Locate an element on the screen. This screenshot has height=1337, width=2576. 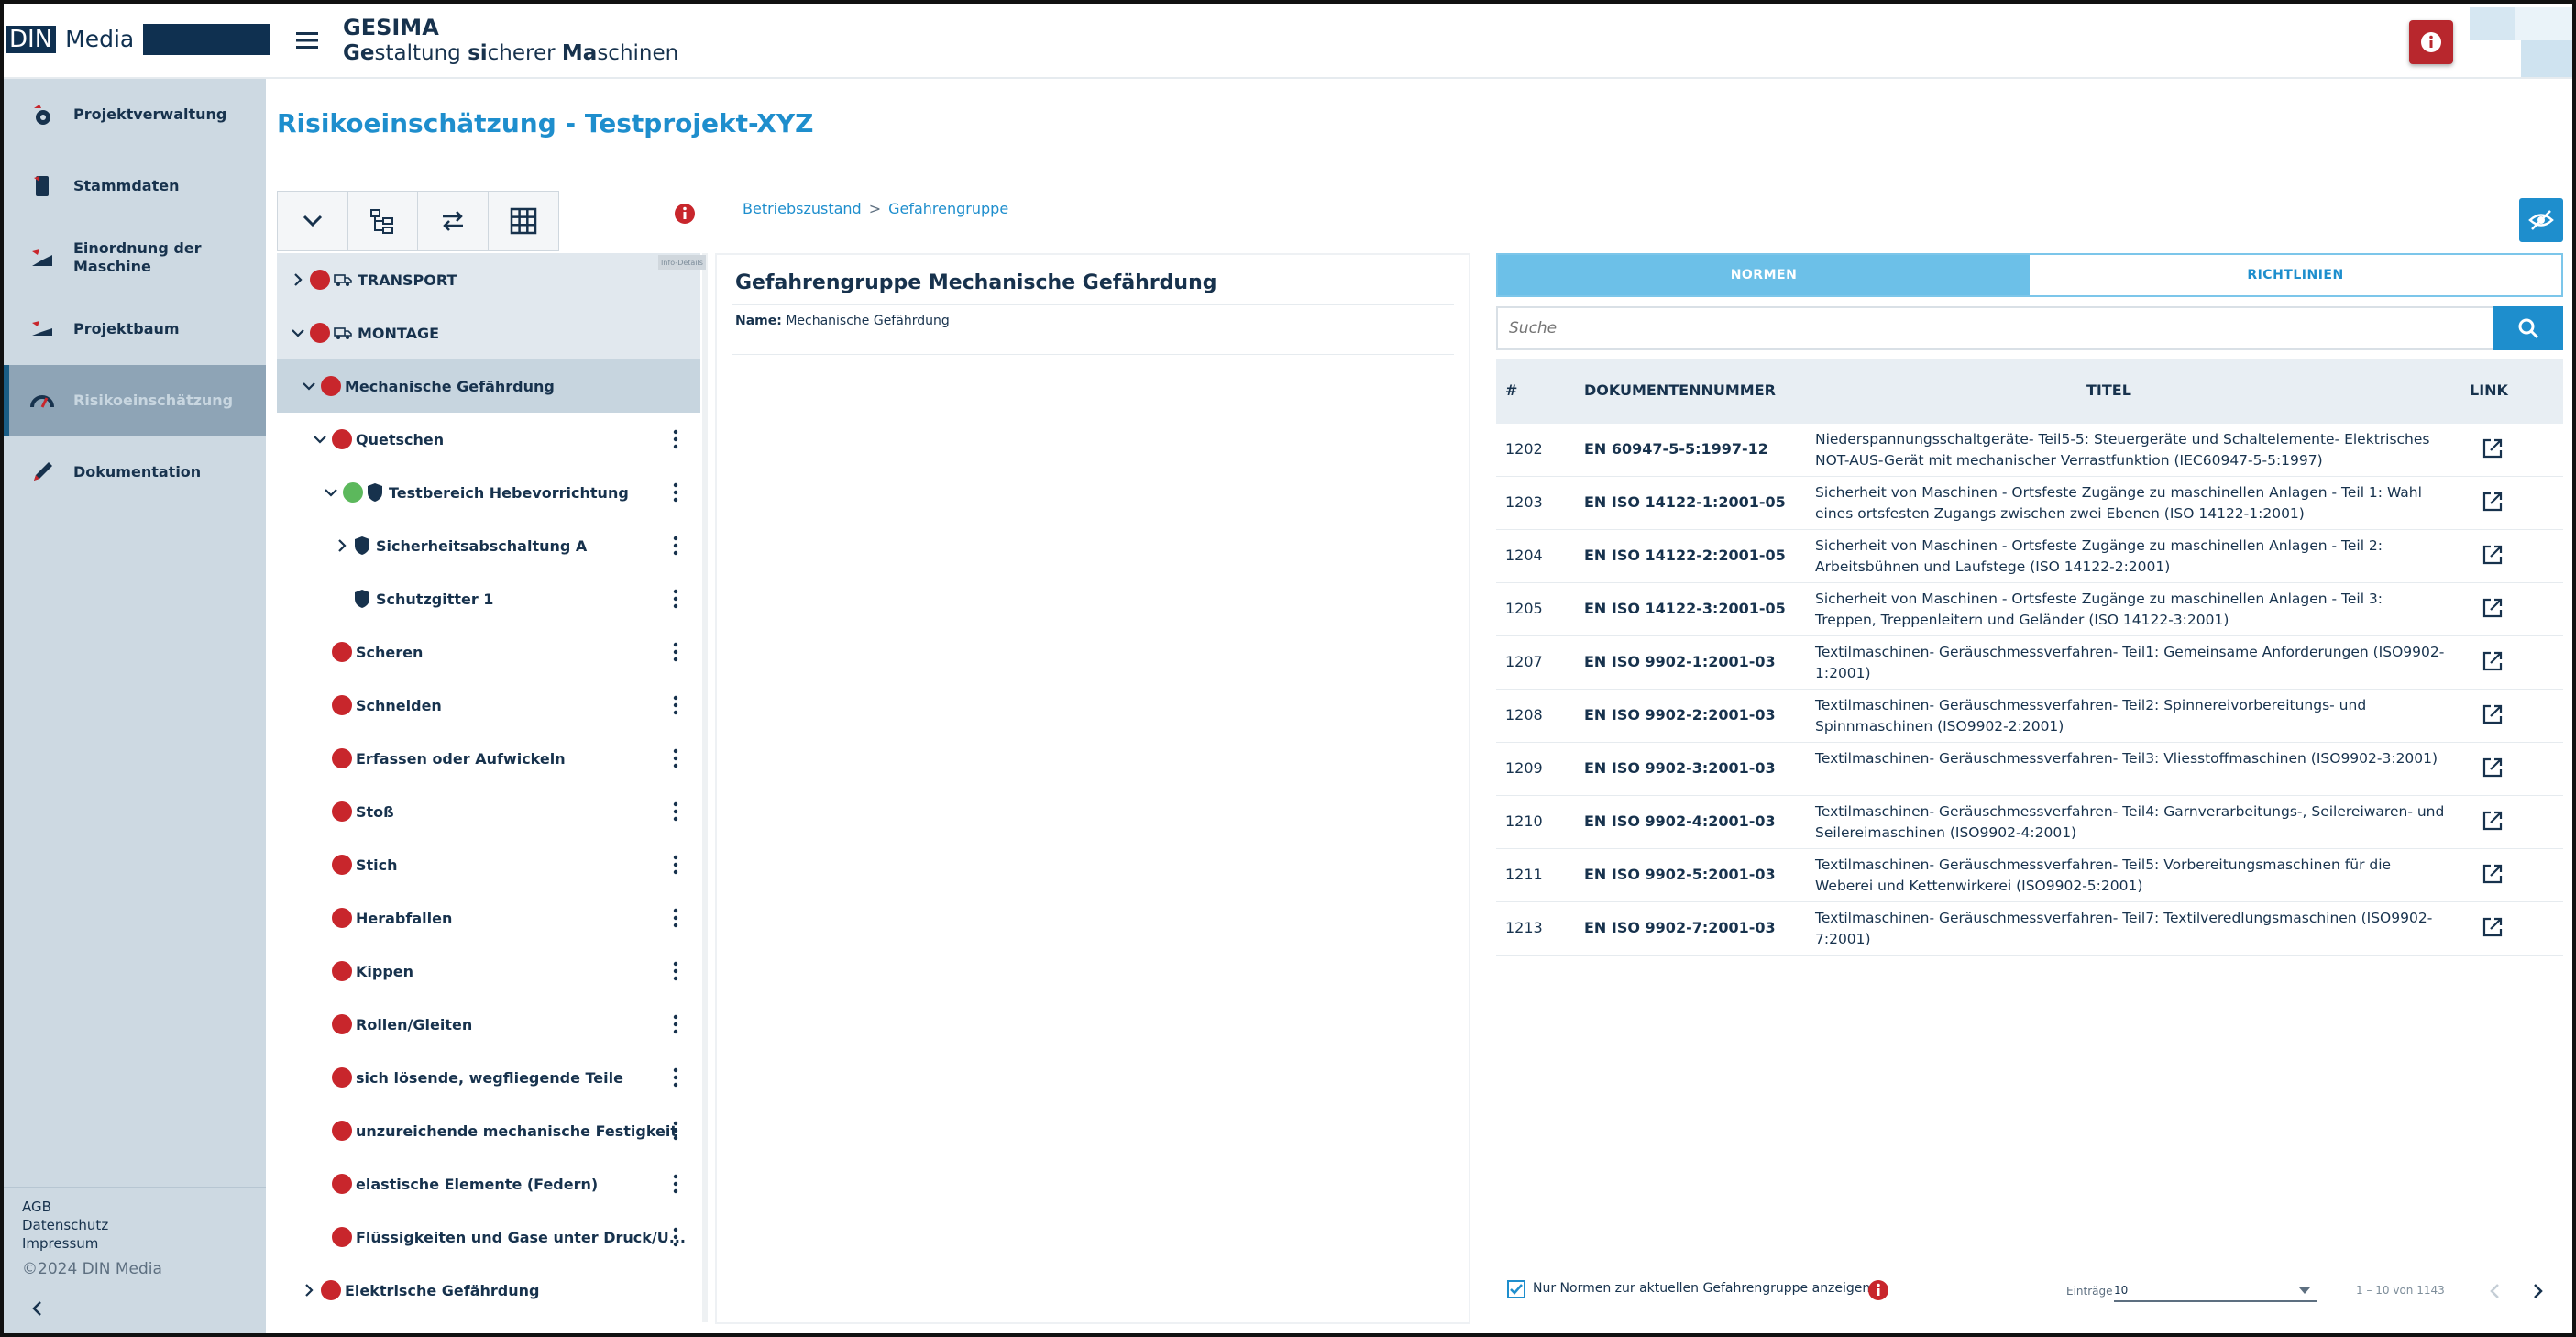
next-page-button is located at coordinates (2537, 1291).